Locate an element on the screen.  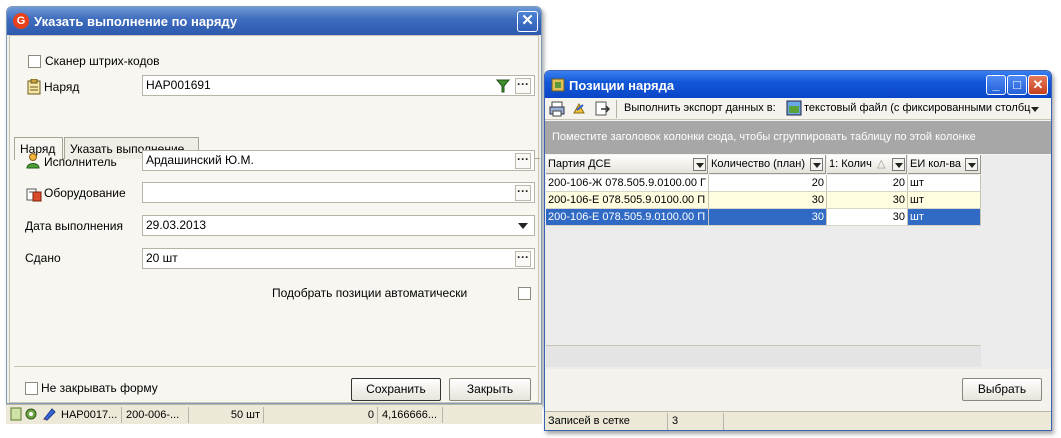
text-file-icon is located at coordinates (794, 108).